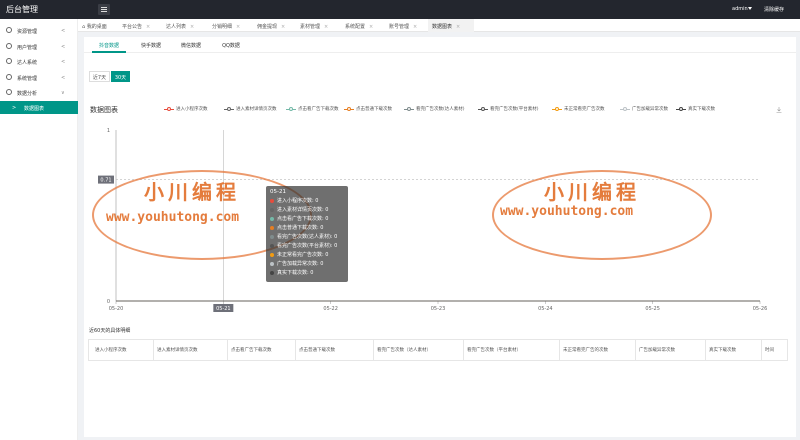 Image resolution: width=800 pixels, height=440 pixels. Describe the element at coordinates (27, 63) in the screenshot. I see `sidebar-item-label: 达人系统` at that location.